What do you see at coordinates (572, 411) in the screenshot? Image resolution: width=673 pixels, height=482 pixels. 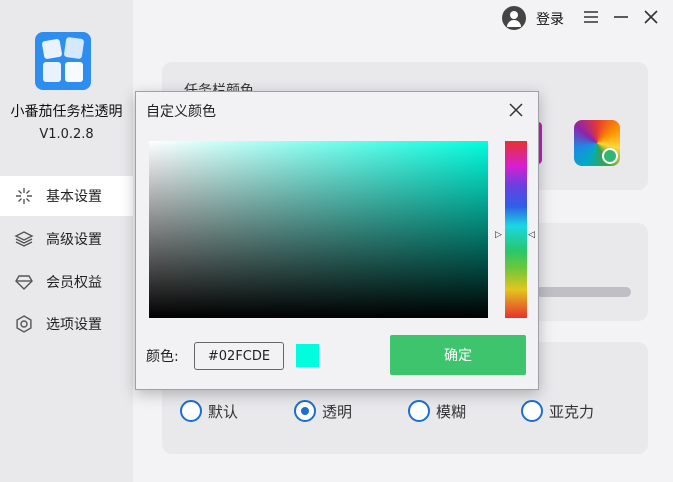 I see `radio-label: 亚克力` at bounding box center [572, 411].